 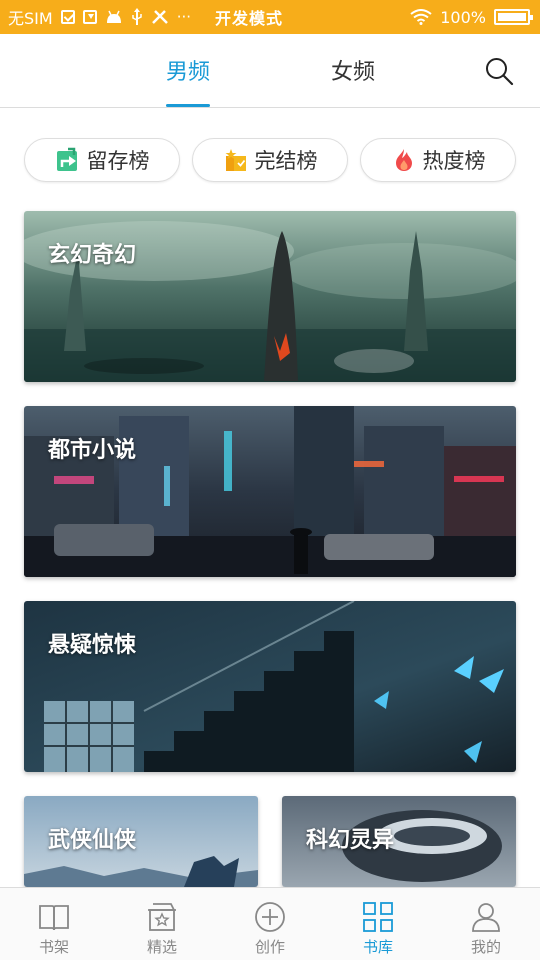 What do you see at coordinates (499, 71) in the screenshot?
I see `search-icon` at bounding box center [499, 71].